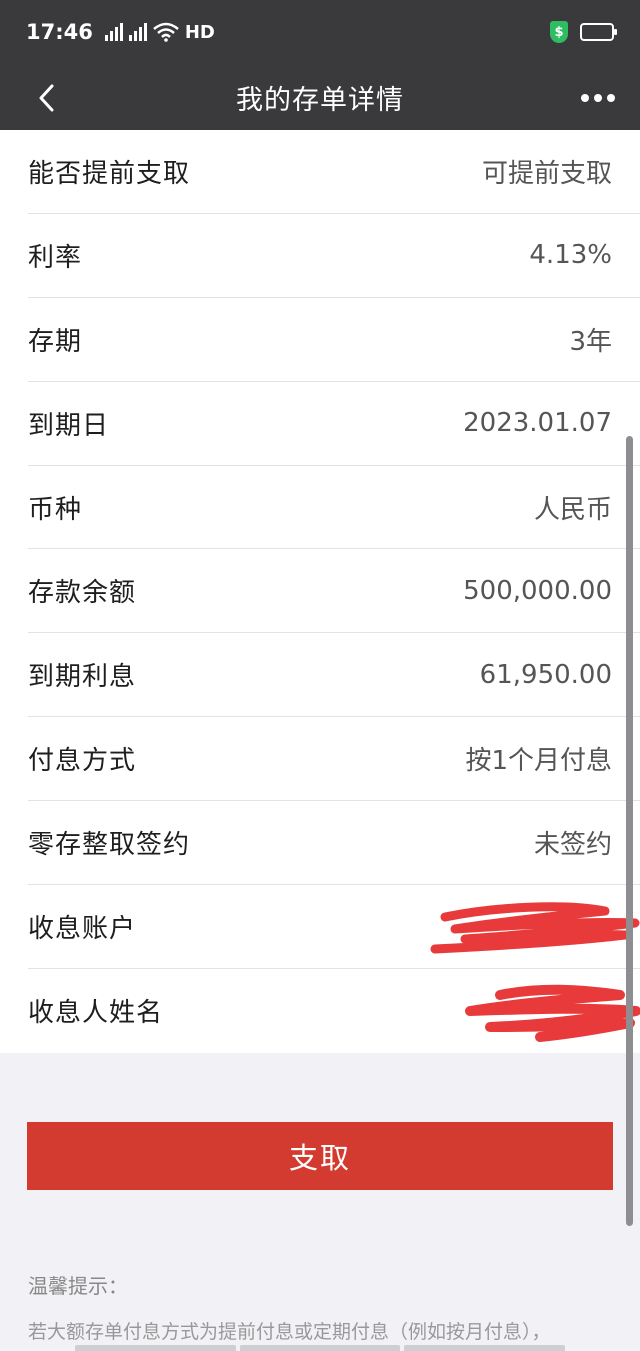  What do you see at coordinates (334, 591) in the screenshot?
I see `detail-row-balance: 存款余额 500,000.00` at bounding box center [334, 591].